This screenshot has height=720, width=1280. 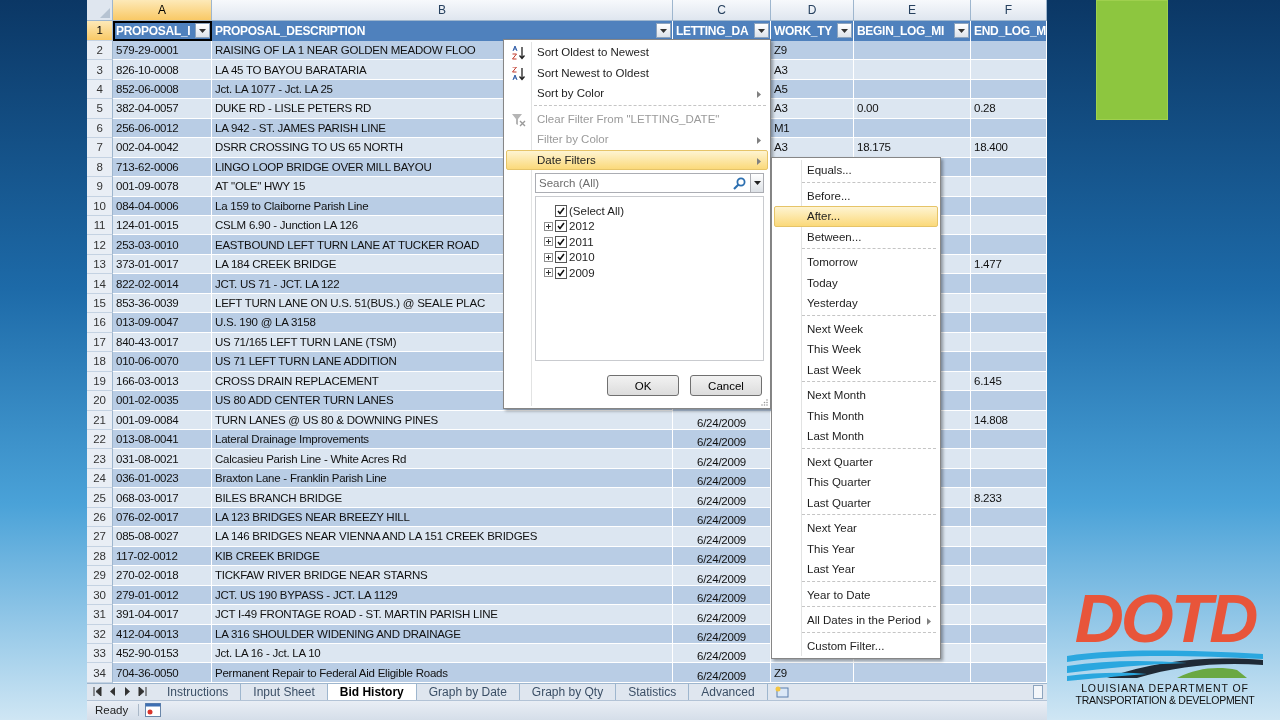 I want to click on row-header: 18, so click(x=100, y=362).